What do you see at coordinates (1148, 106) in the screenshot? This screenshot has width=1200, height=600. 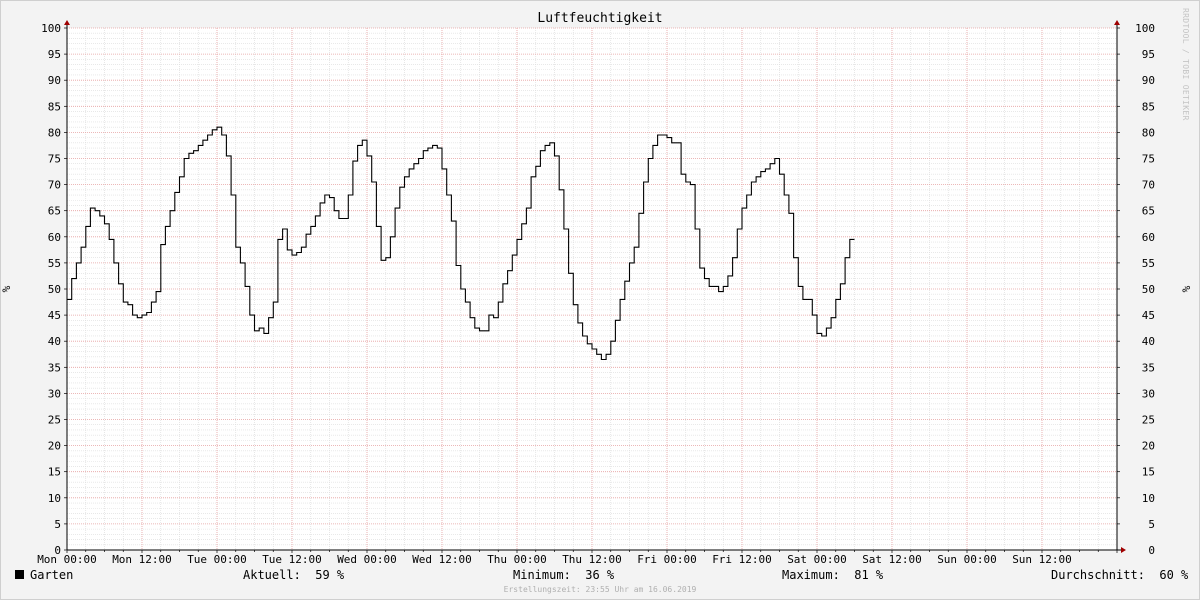 I see `y-tick-label-right: 85` at bounding box center [1148, 106].